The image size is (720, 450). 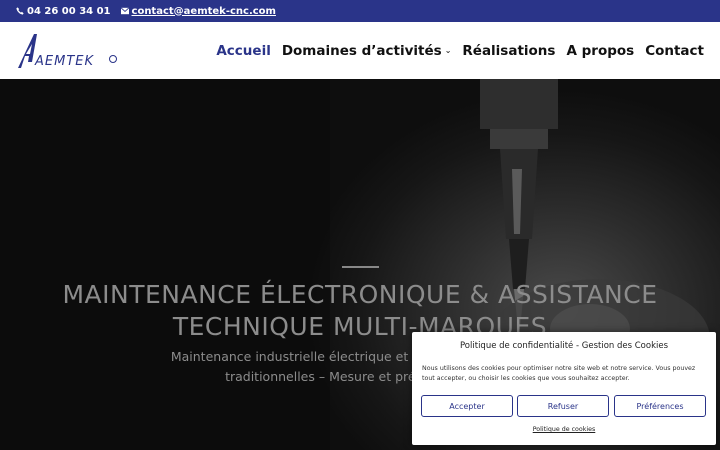 What do you see at coordinates (69, 11) in the screenshot?
I see `phone-number: 04 26 00 34 01` at bounding box center [69, 11].